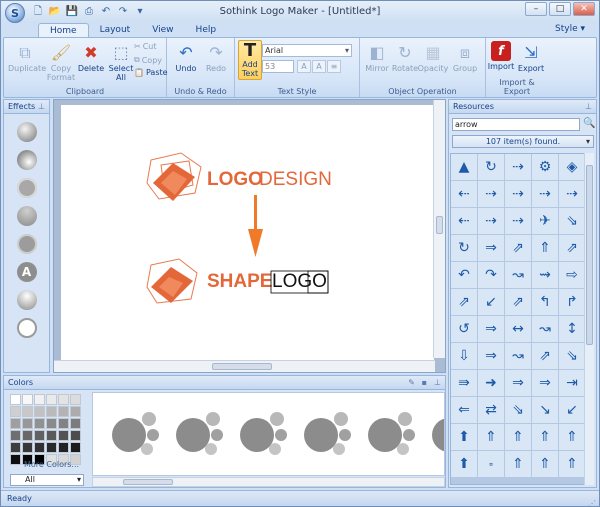  I want to click on resource-arrow-icon: ⚙, so click(545, 167).